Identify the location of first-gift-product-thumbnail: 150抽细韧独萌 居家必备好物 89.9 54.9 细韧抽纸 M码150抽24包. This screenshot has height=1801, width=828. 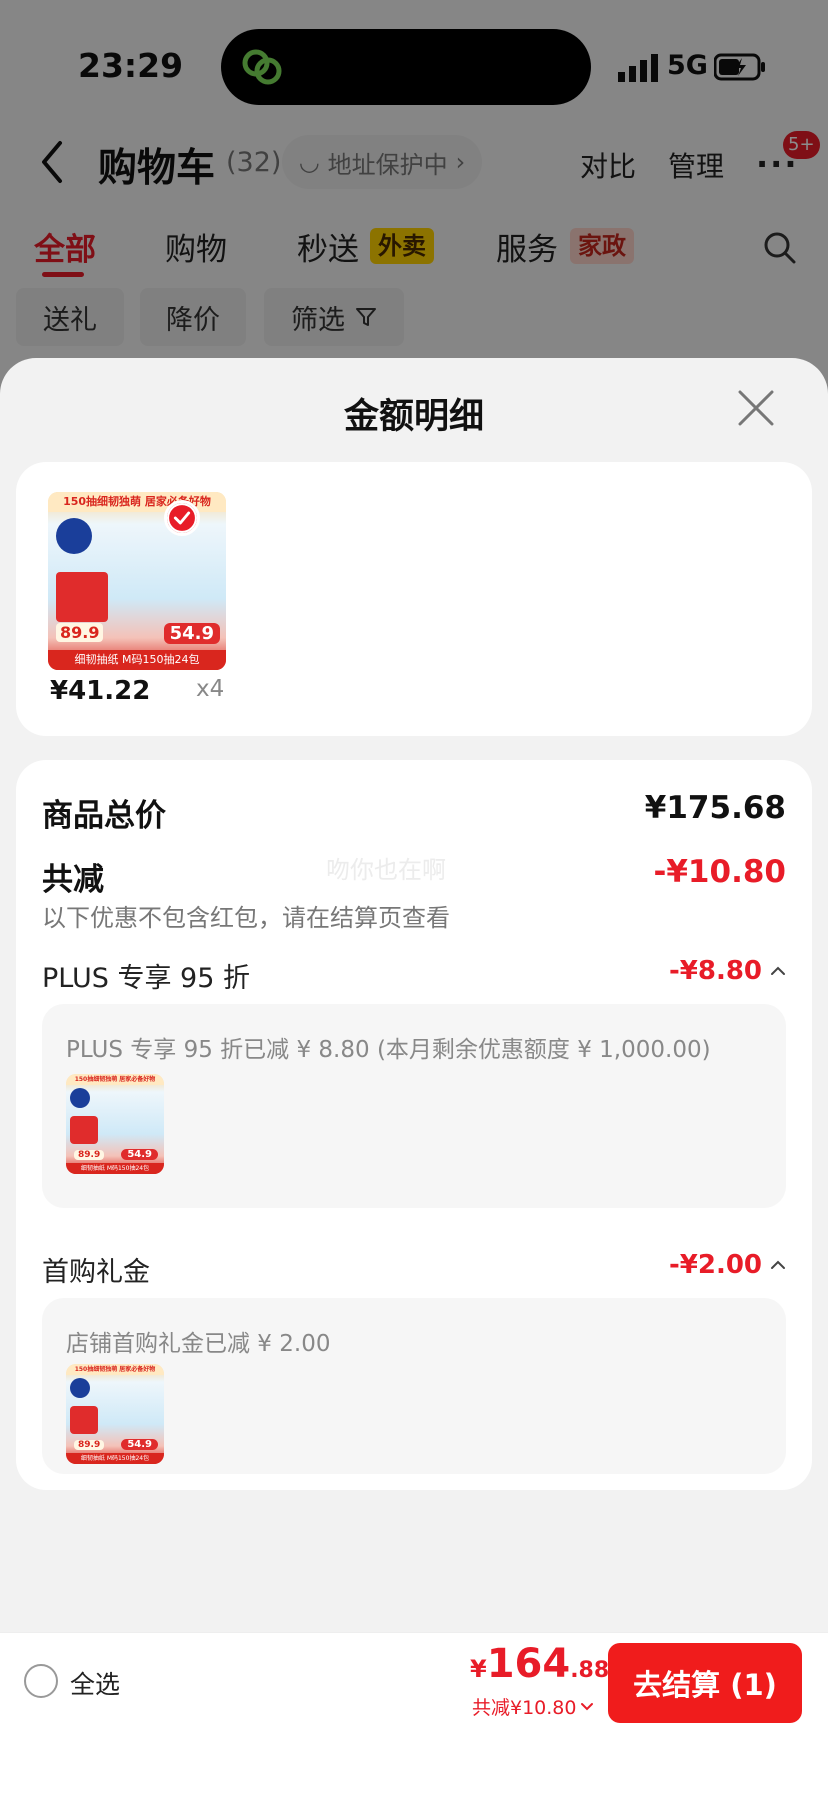
(115, 1414).